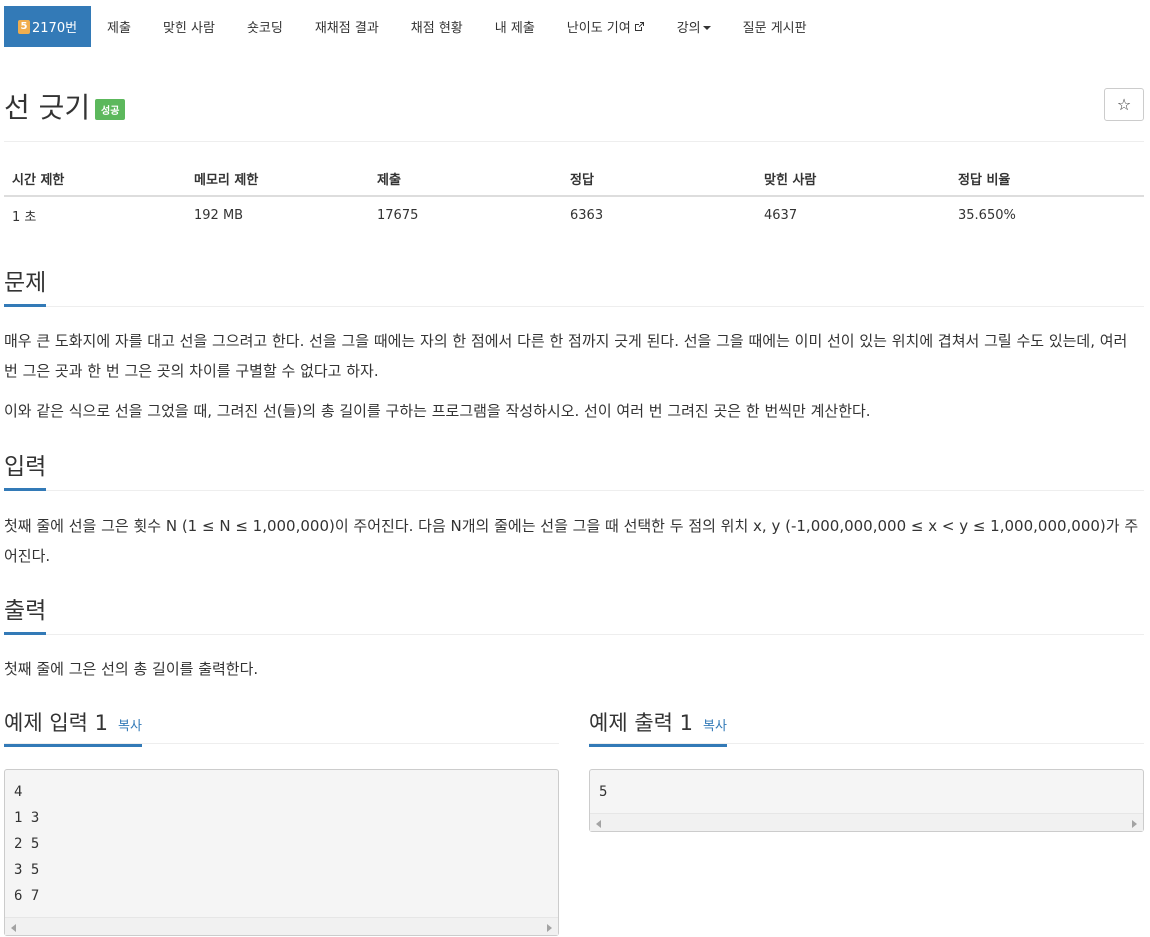 The height and width of the screenshot is (937, 1150). Describe the element at coordinates (659, 179) in the screenshot. I see `header-accepted: 정답` at that location.